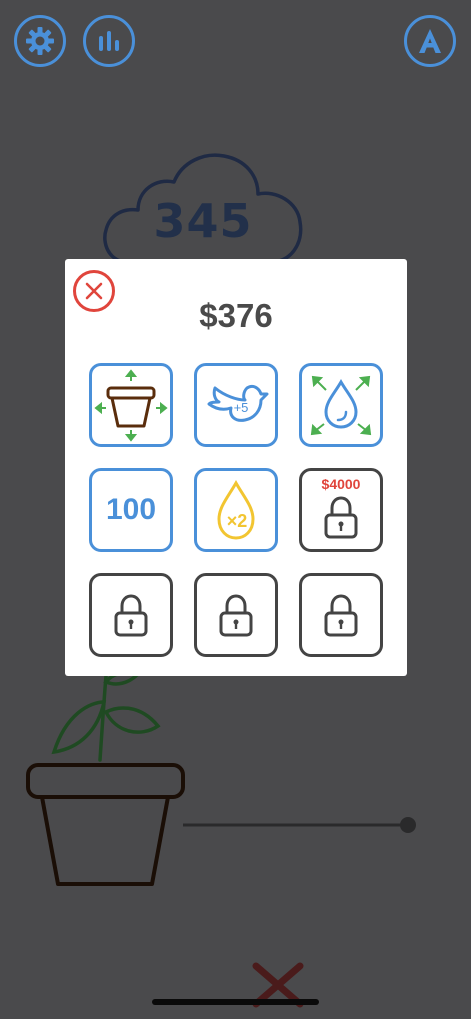 This screenshot has height=1019, width=471. Describe the element at coordinates (341, 484) in the screenshot. I see `upgrade-price: $4000` at that location.